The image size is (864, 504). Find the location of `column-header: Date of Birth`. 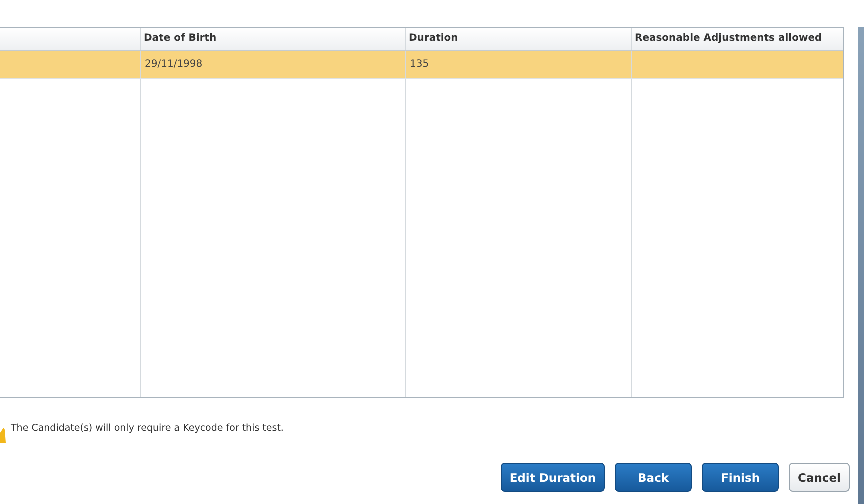

column-header: Date of Birth is located at coordinates (273, 38).